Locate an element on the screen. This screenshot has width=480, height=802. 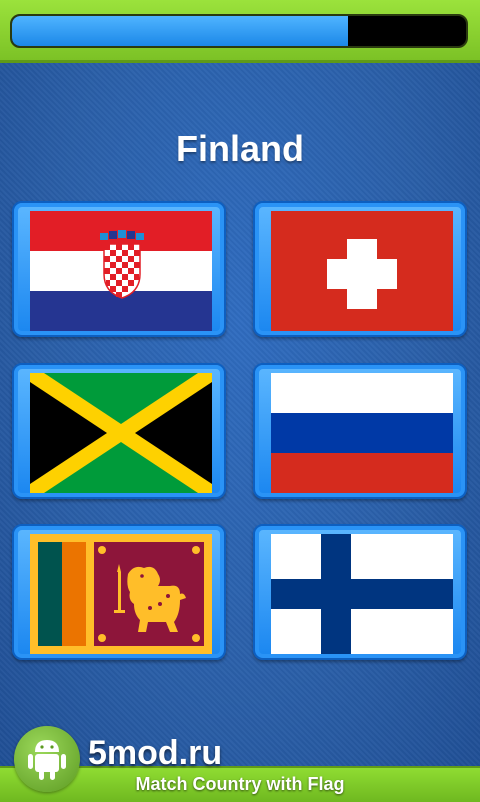
progress-fill is located at coordinates (180, 31).